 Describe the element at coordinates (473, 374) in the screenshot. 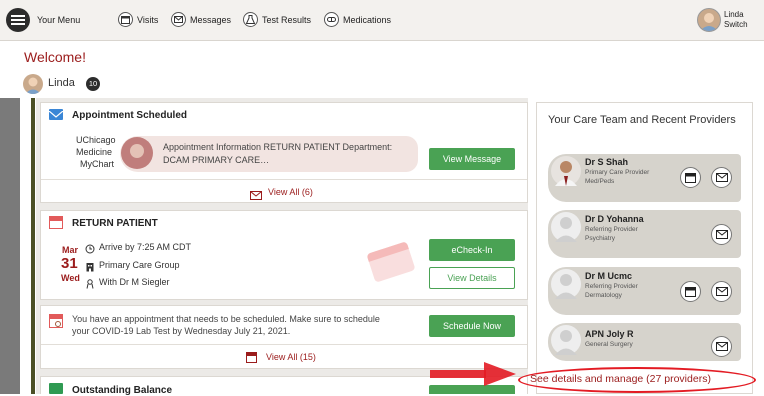

I see `annotation-arrow-icon` at that location.